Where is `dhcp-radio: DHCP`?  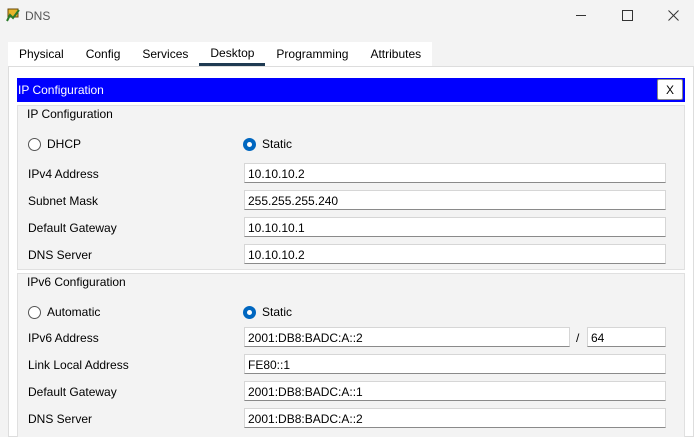
dhcp-radio: DHCP is located at coordinates (54, 144).